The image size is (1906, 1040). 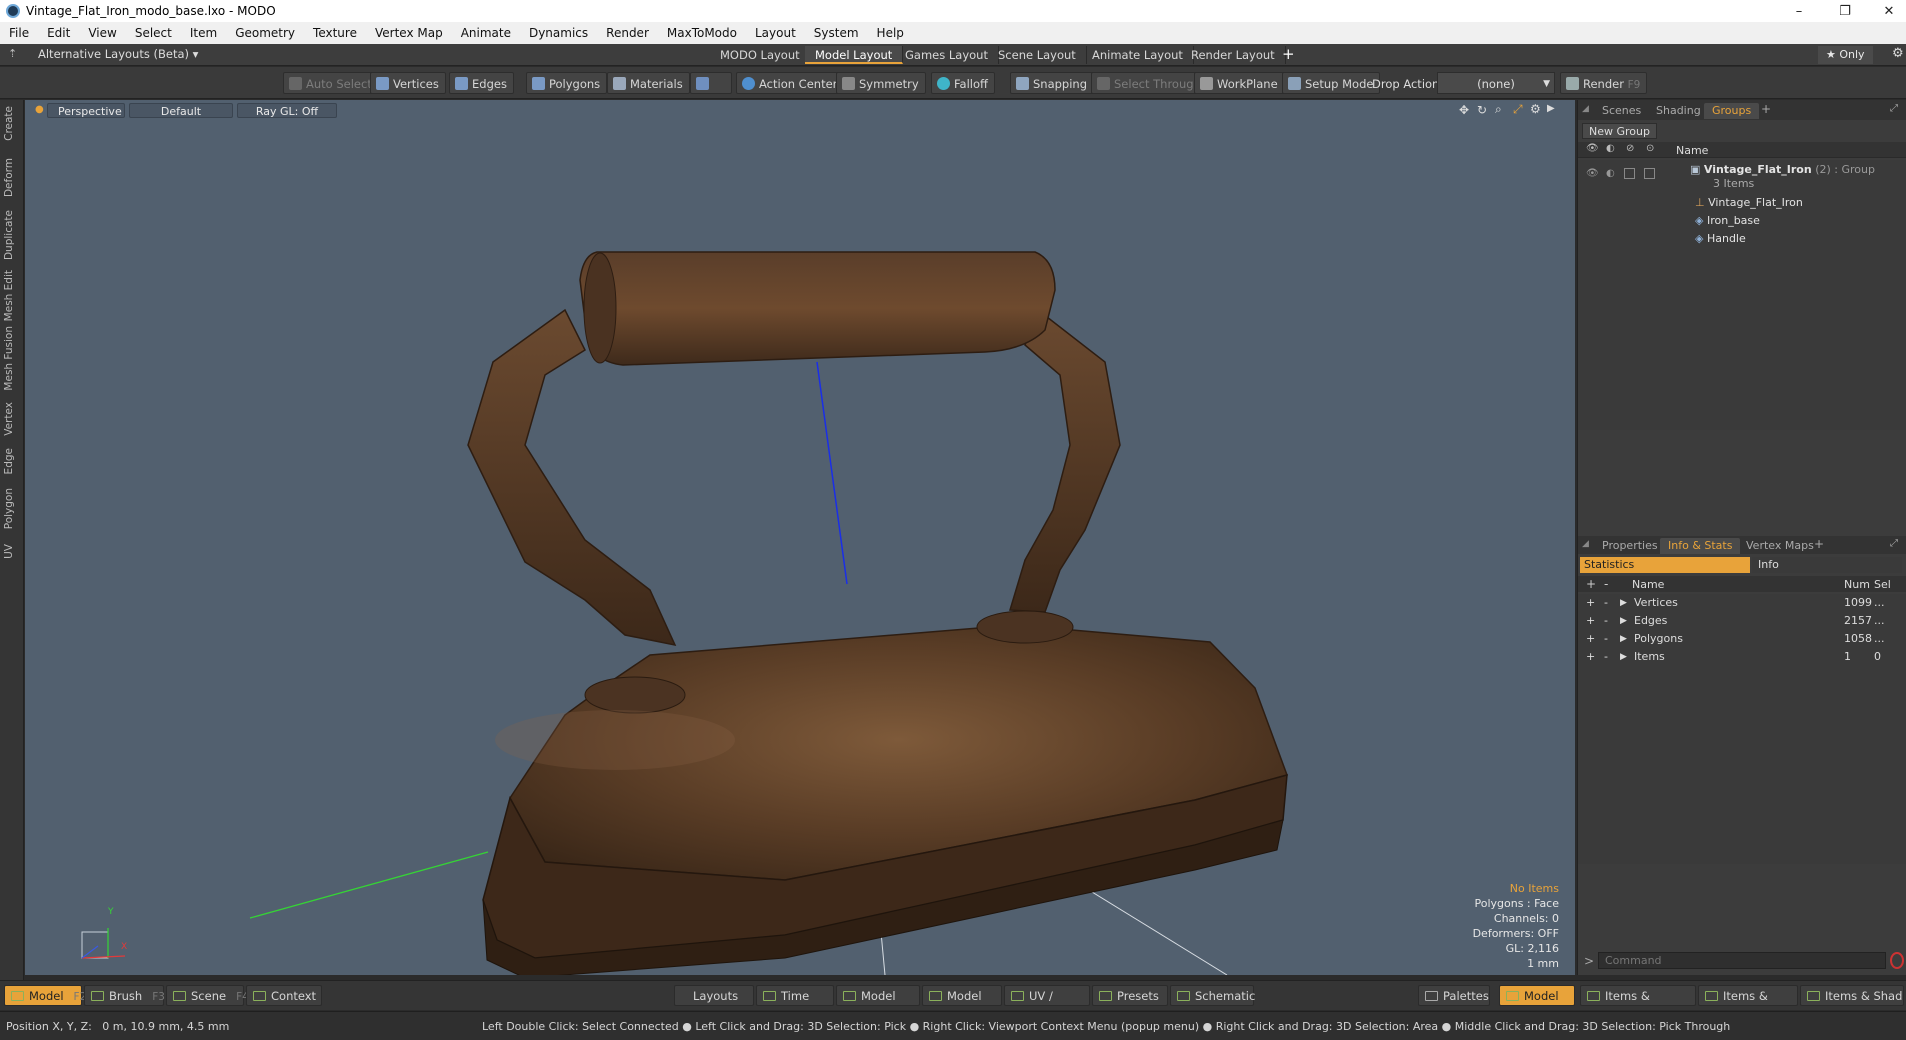 I want to click on schematic-button: Schematic, so click(x=1212, y=995).